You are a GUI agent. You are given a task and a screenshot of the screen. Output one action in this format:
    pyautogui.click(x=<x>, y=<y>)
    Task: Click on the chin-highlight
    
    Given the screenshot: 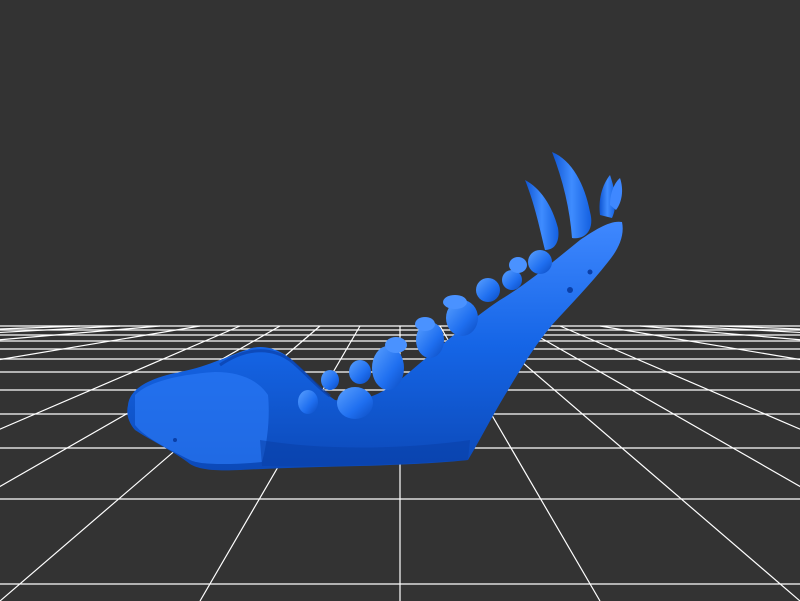 What is the action you would take?
    pyautogui.click(x=202, y=418)
    